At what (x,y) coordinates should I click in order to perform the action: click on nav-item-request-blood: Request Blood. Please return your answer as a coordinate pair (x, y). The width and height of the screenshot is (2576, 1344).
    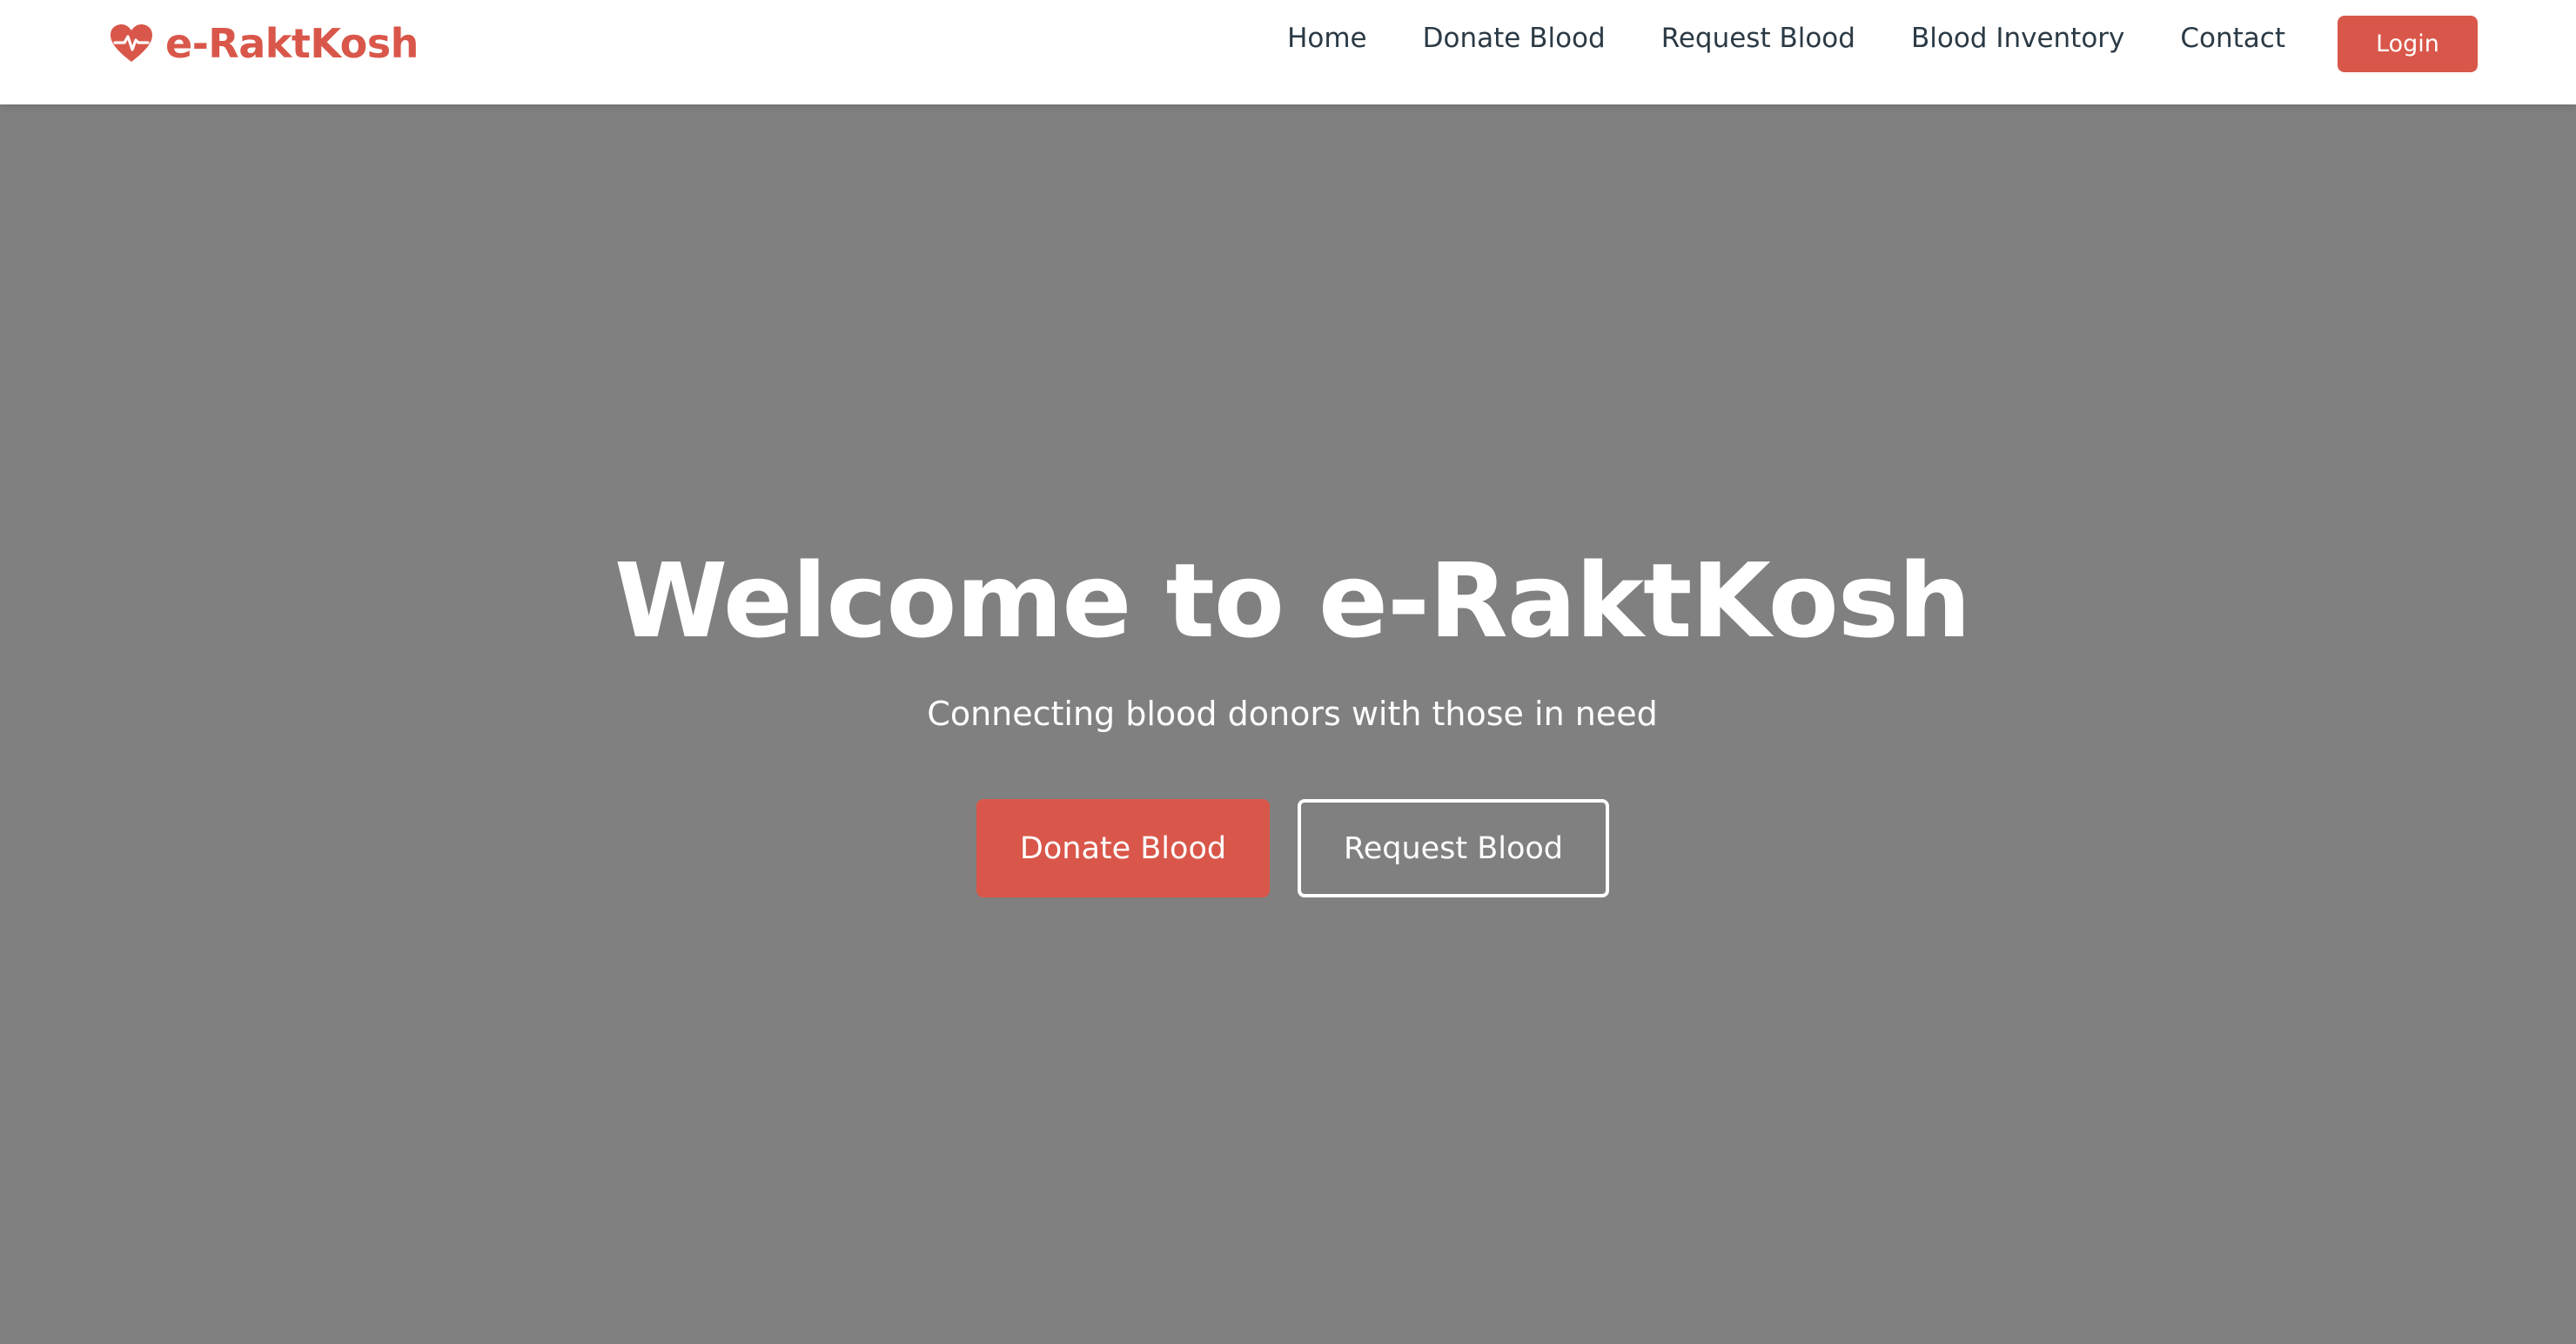
    Looking at the image, I should click on (1758, 38).